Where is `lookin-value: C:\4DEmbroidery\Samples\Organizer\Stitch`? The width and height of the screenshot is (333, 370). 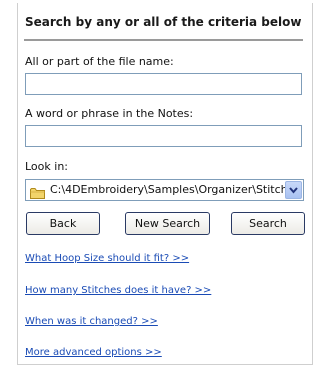 lookin-value: C:\4DEmbroidery\Samples\Organizer\Stitch is located at coordinates (169, 189).